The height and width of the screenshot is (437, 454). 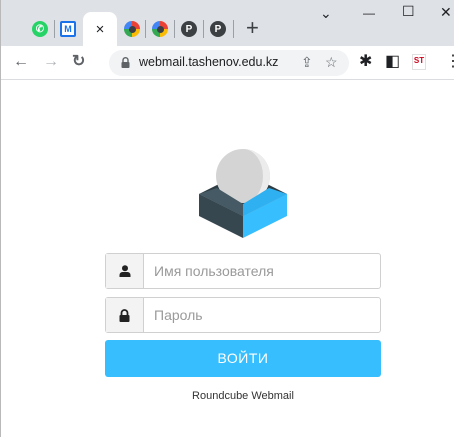 I want to click on user-icon, so click(x=125, y=271).